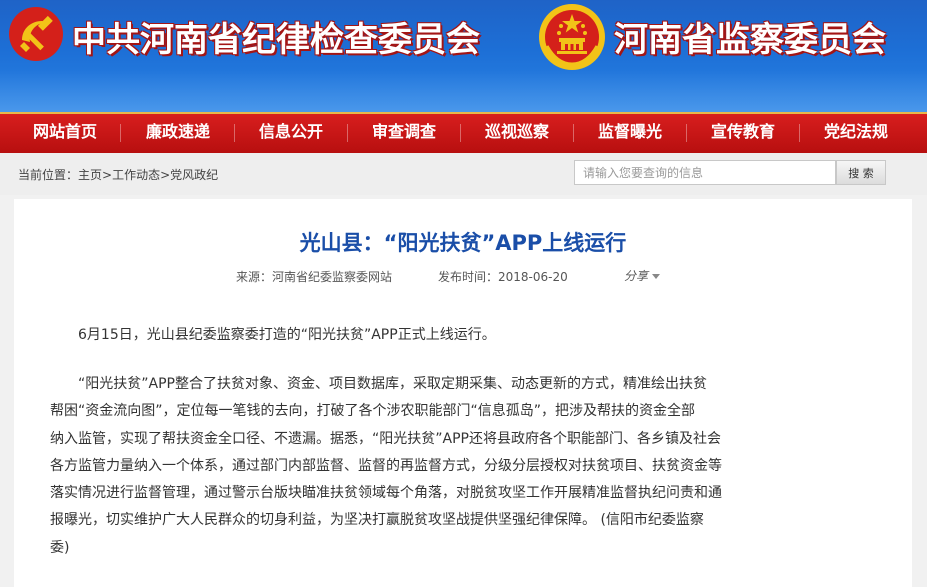 The width and height of the screenshot is (927, 587). I want to click on article-paragraph-1: 6月15日，光山县纪委监察委打造的“阳光扶贫”APP正式上线运行。, so click(473, 335).